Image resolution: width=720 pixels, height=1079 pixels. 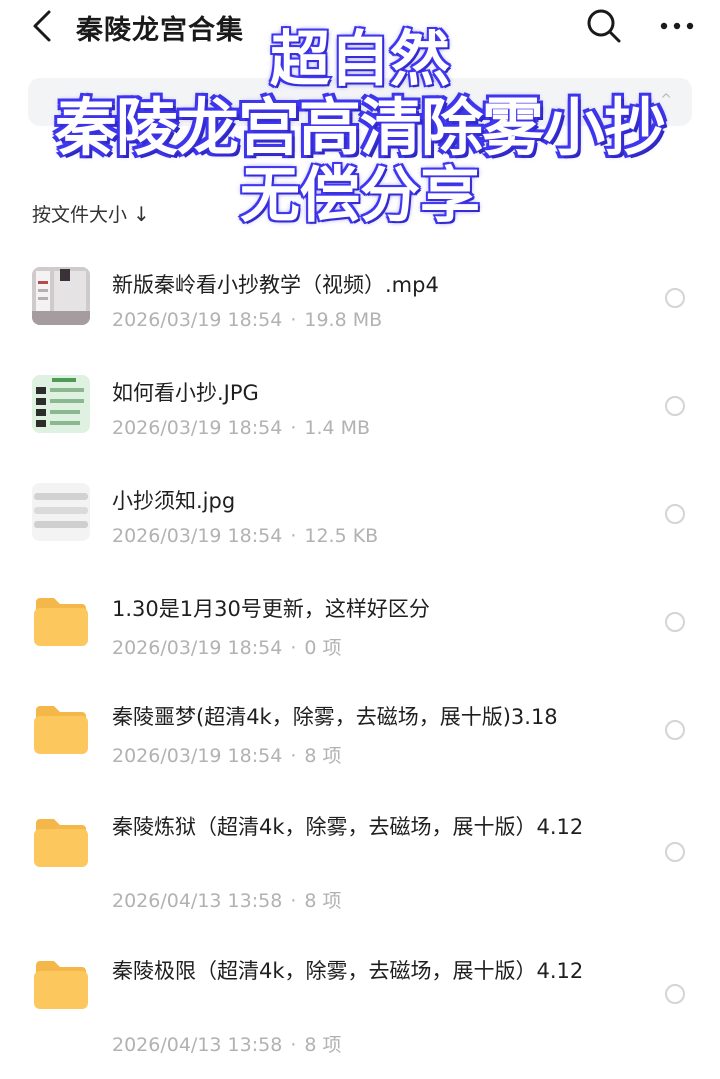 I want to click on back-button, so click(x=42, y=26).